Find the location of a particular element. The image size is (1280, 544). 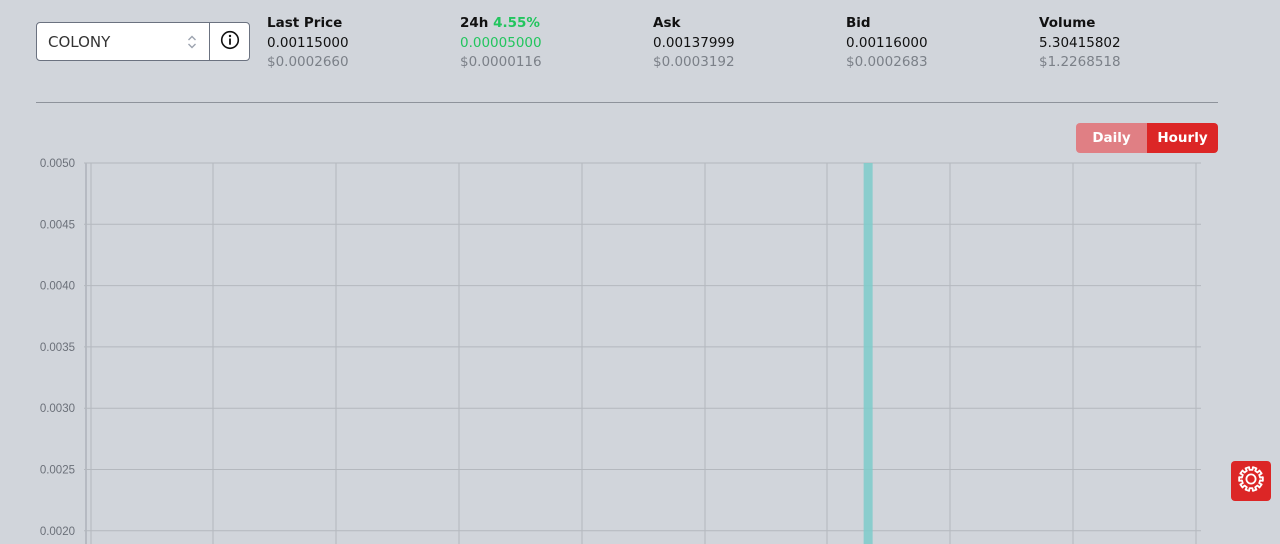

stat-volume-label: Volume is located at coordinates (1067, 23).